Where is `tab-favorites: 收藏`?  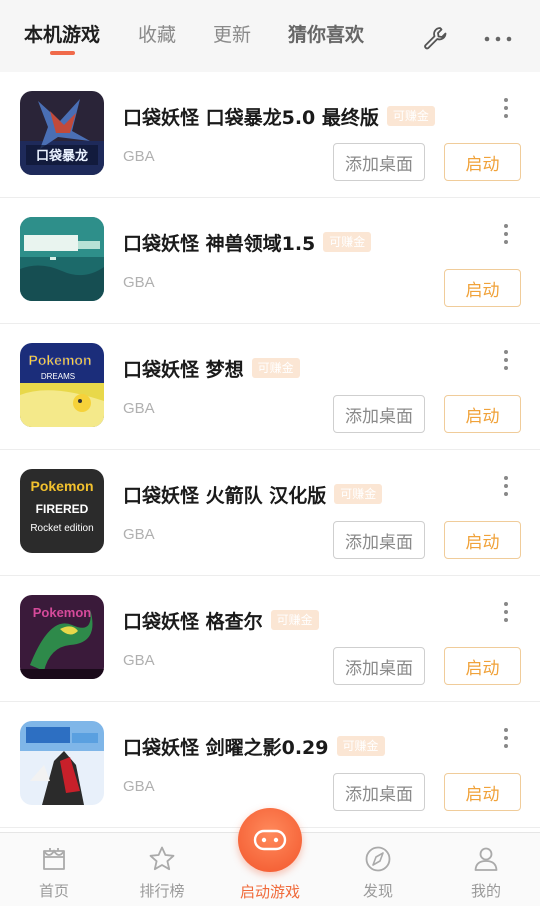
tab-favorites: 收藏 is located at coordinates (157, 35).